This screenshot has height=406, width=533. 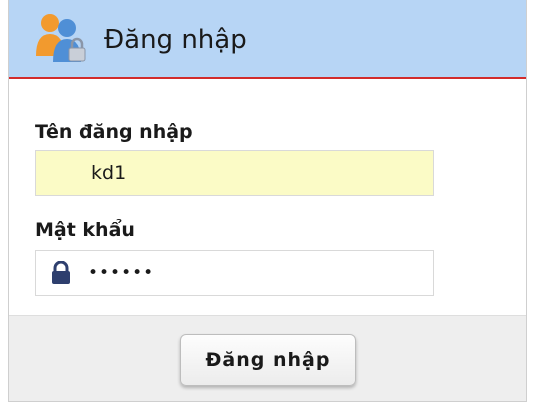 What do you see at coordinates (256, 173) in the screenshot?
I see `username-input` at bounding box center [256, 173].